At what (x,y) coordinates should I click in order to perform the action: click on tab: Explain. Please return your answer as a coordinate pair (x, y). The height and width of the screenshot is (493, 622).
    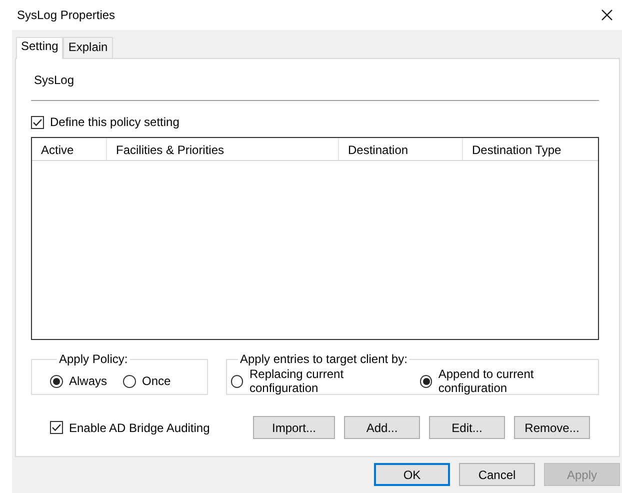
    Looking at the image, I should click on (88, 47).